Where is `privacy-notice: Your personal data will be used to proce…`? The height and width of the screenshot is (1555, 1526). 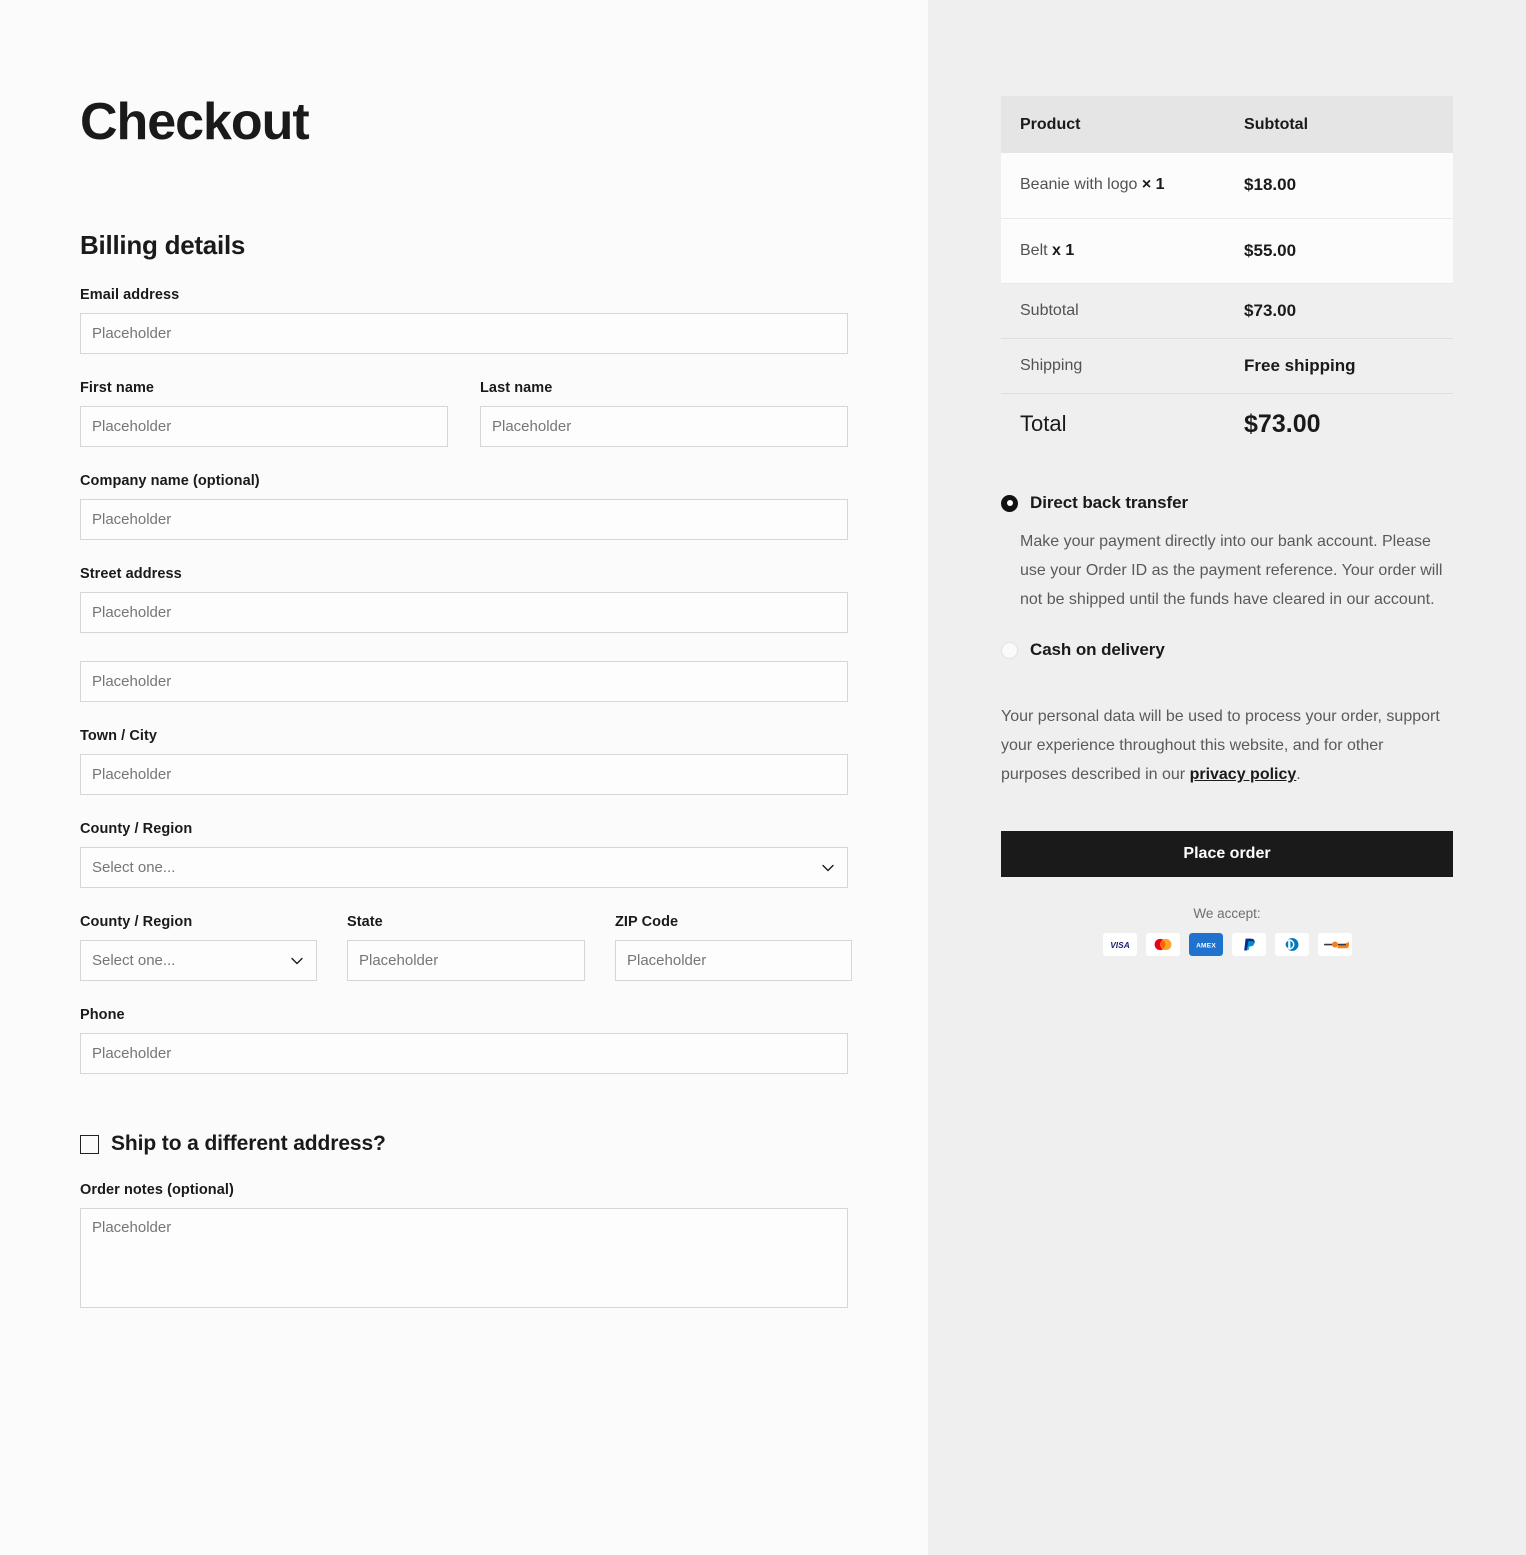
privacy-notice: Your personal data will be used to proce… is located at coordinates (1227, 745).